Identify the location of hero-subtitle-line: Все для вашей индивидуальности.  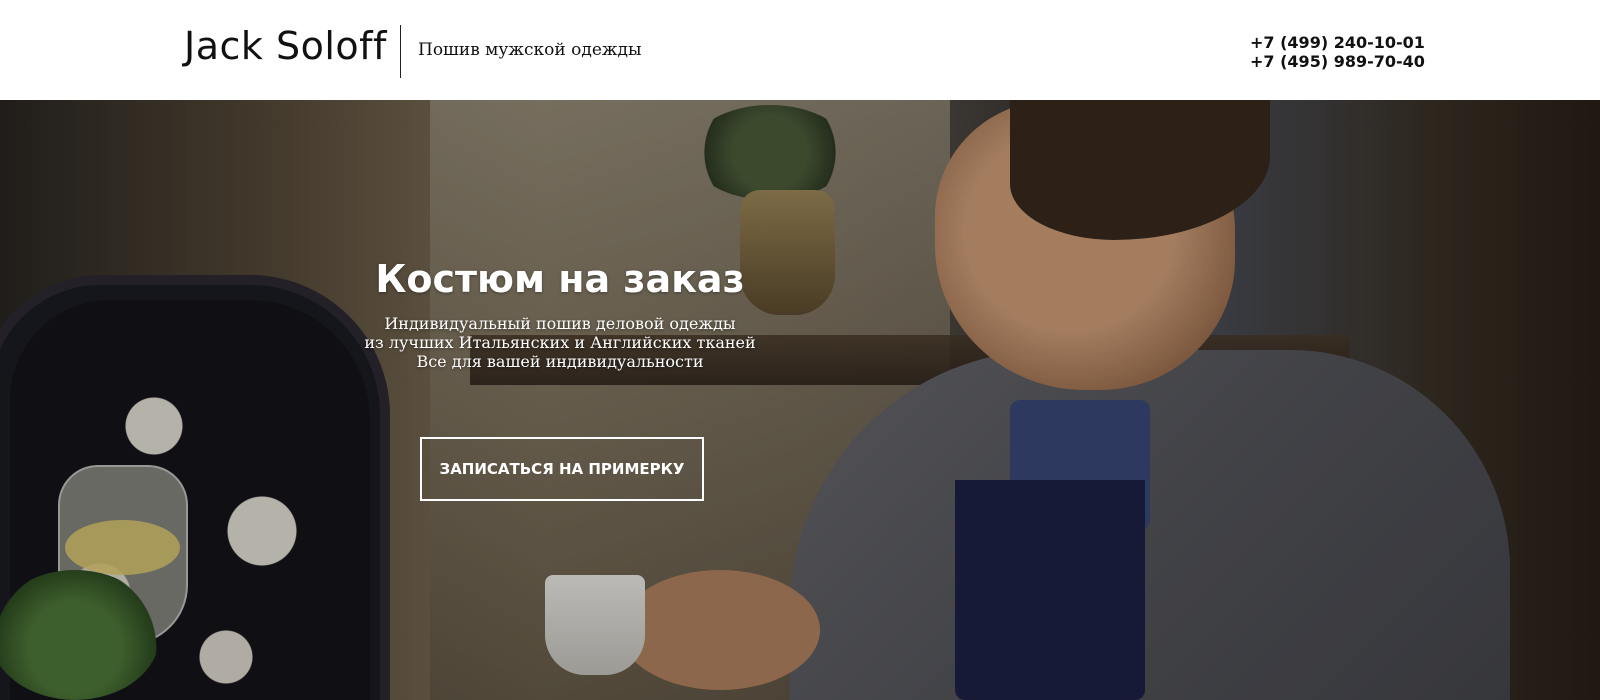
(560, 361).